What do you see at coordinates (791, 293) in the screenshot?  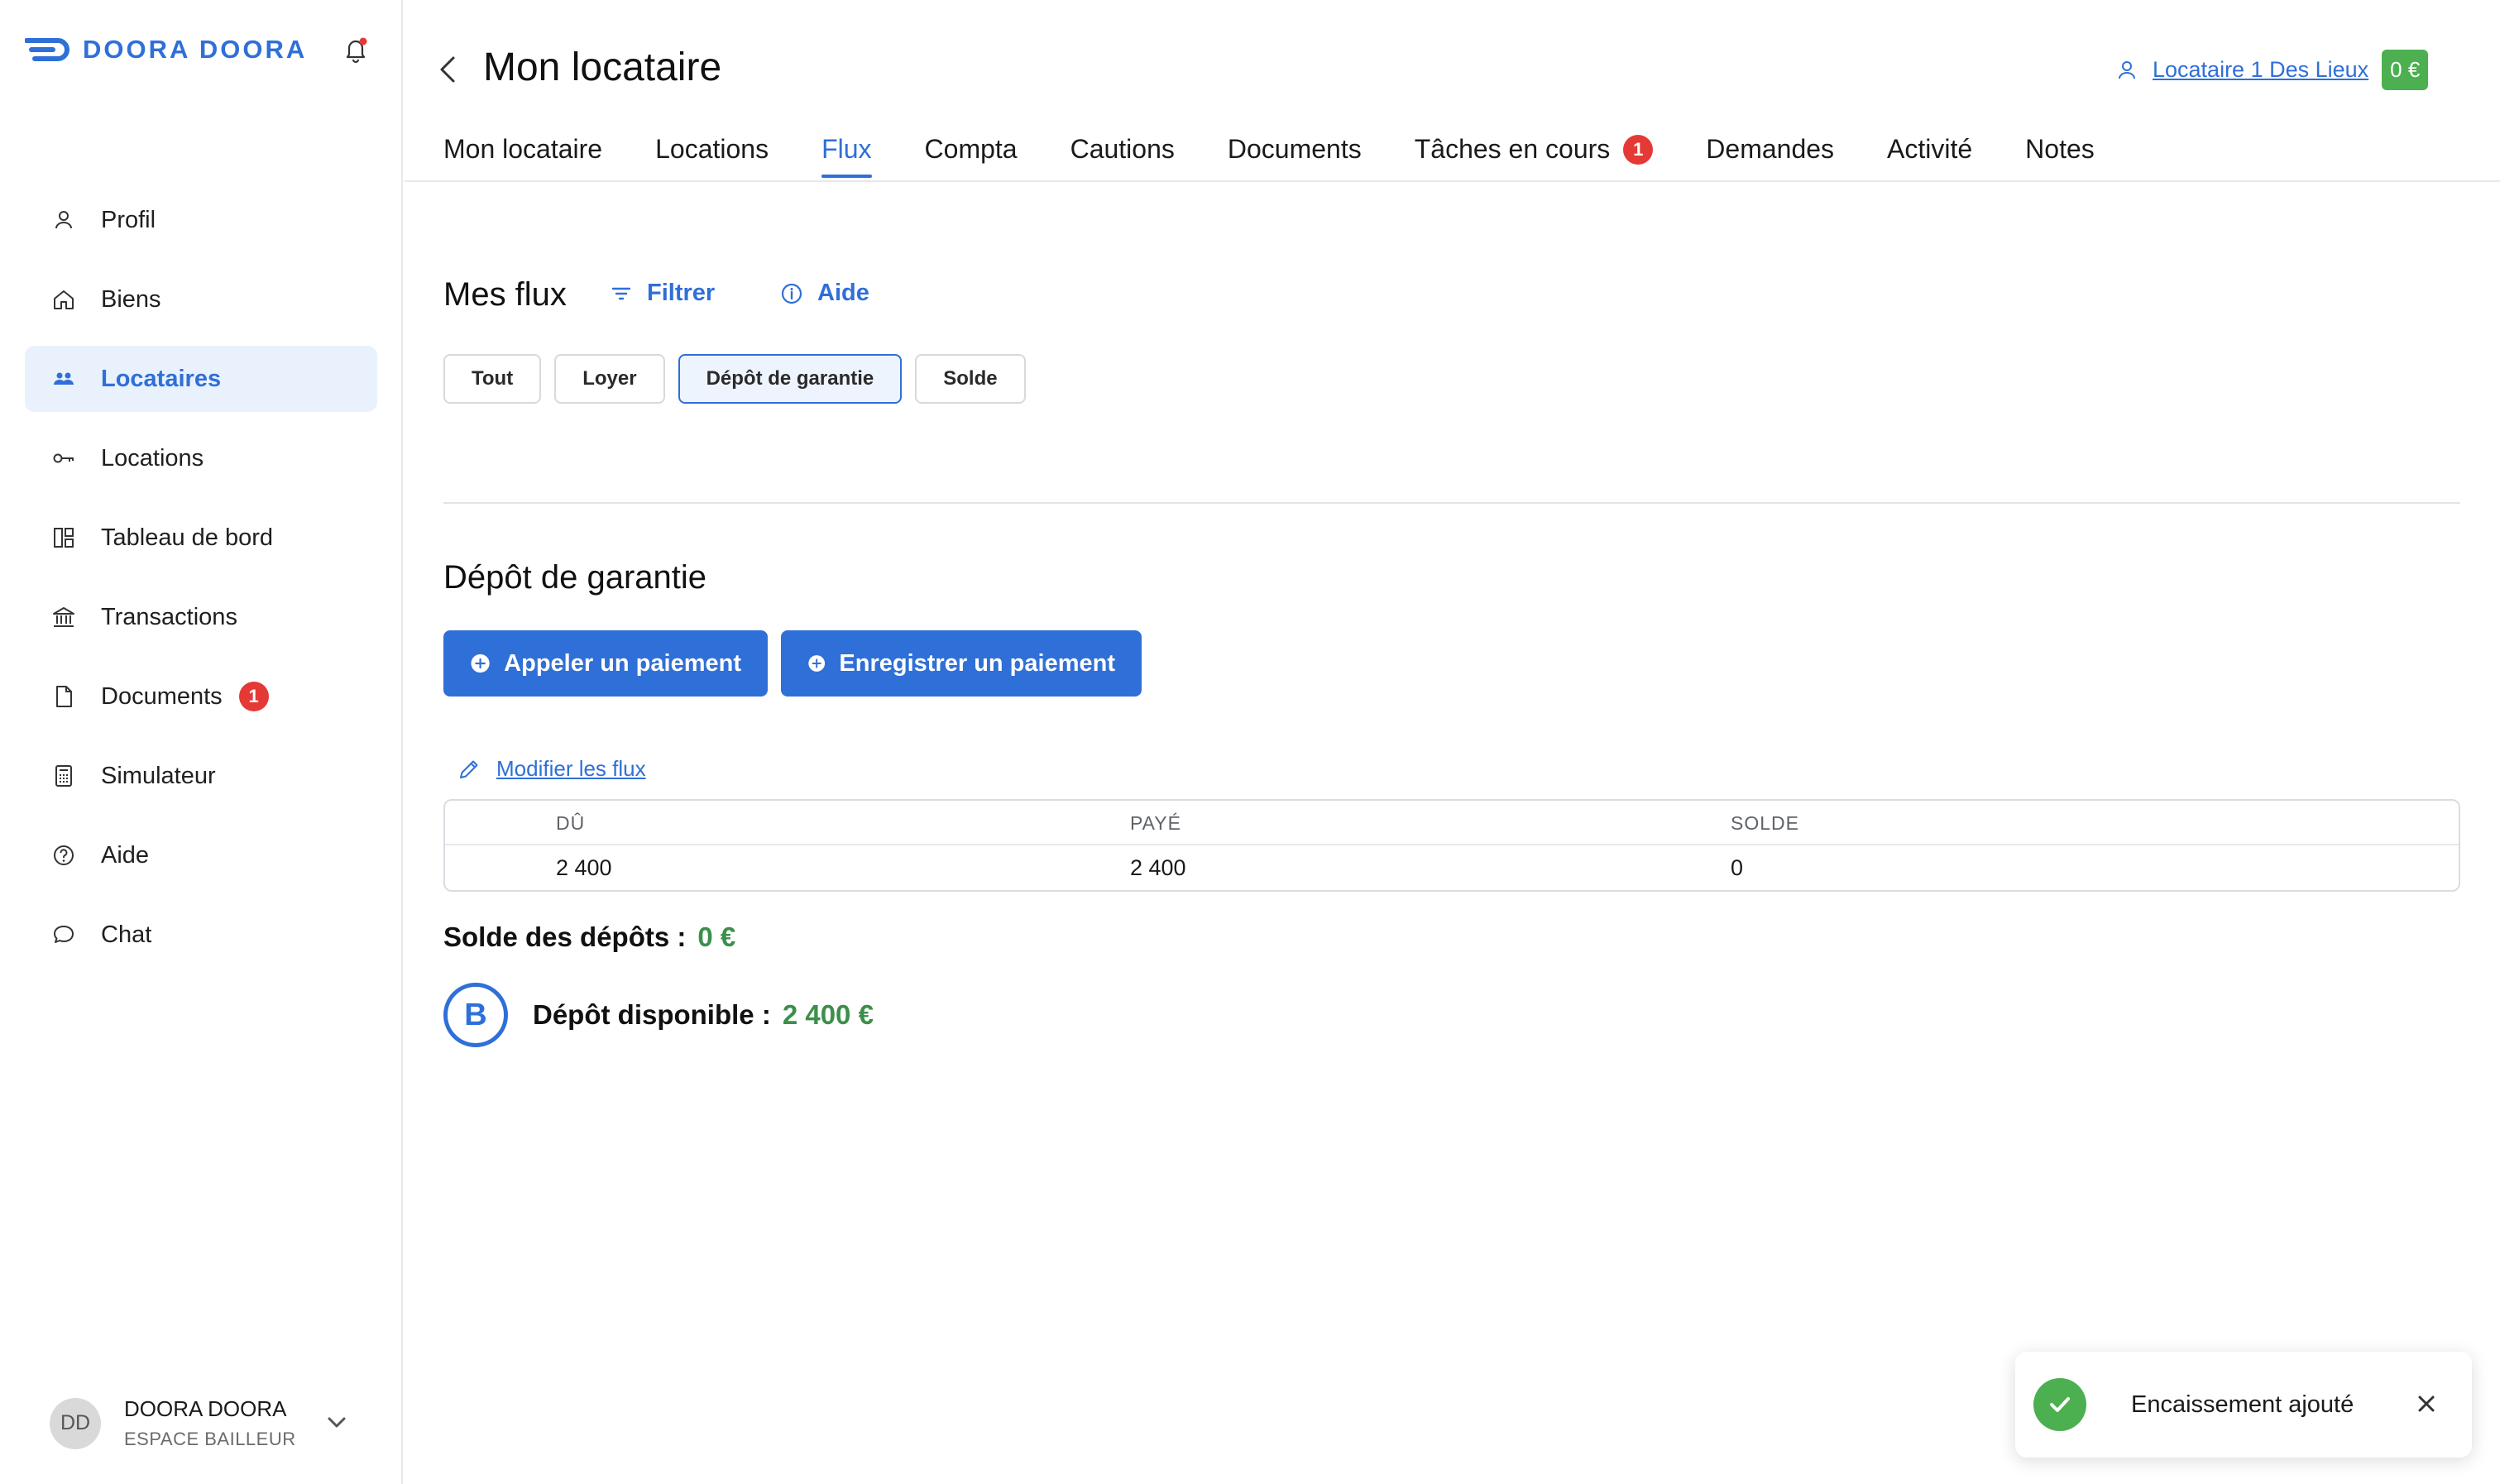 I see `info-icon` at bounding box center [791, 293].